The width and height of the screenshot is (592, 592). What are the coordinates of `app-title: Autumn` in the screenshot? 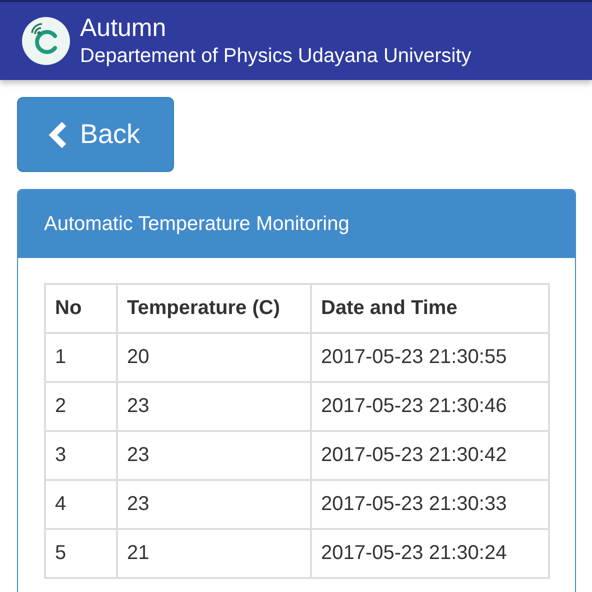 It's located at (124, 28).